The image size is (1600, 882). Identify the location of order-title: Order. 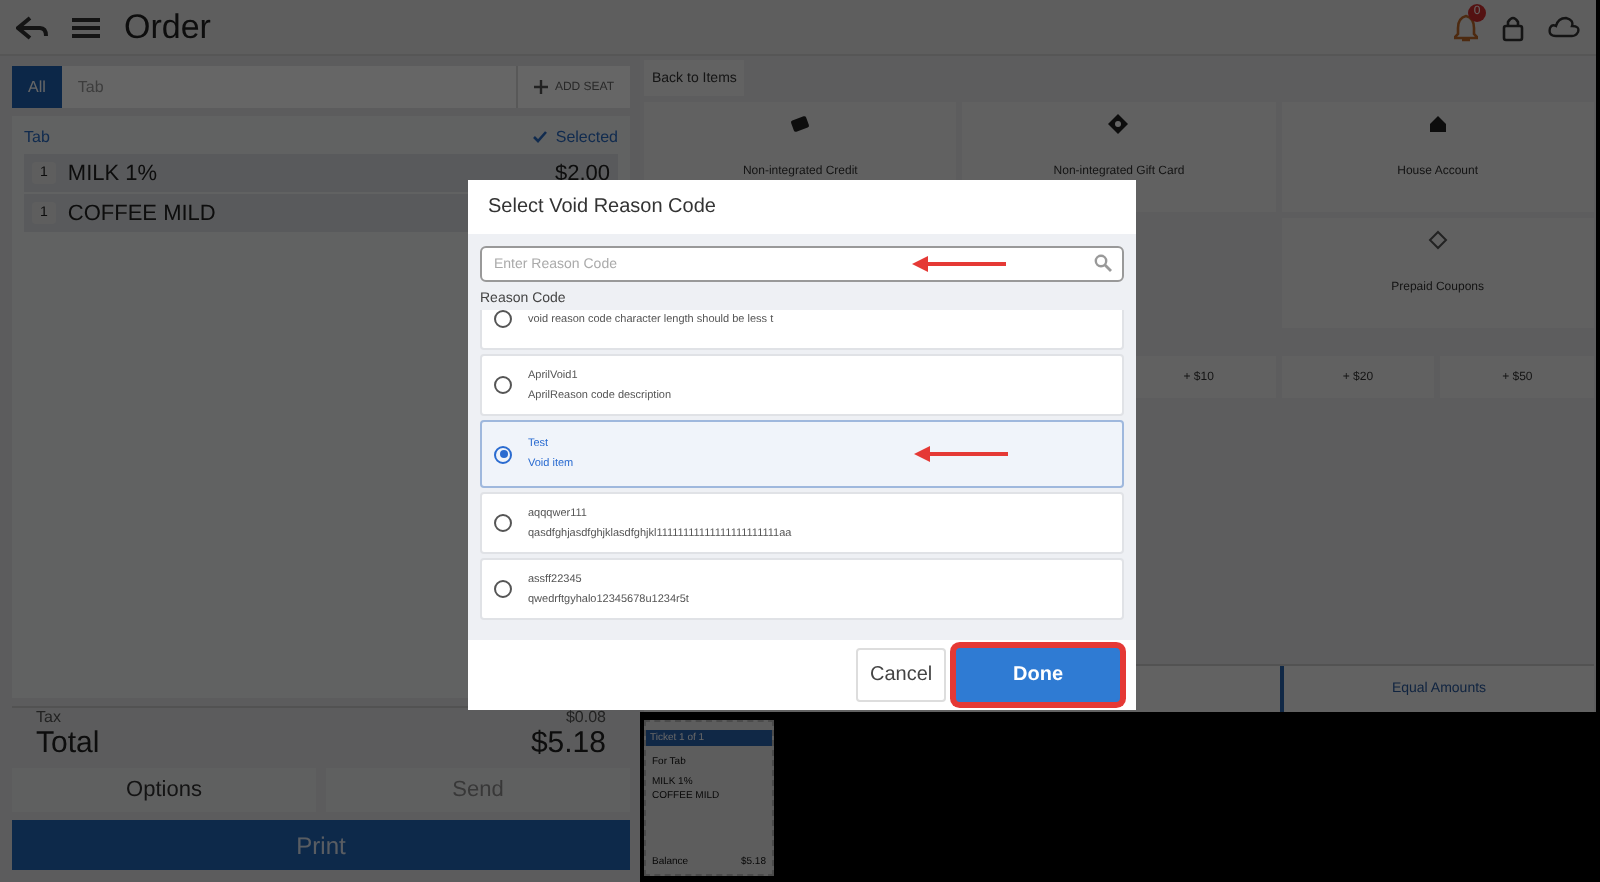
(167, 27).